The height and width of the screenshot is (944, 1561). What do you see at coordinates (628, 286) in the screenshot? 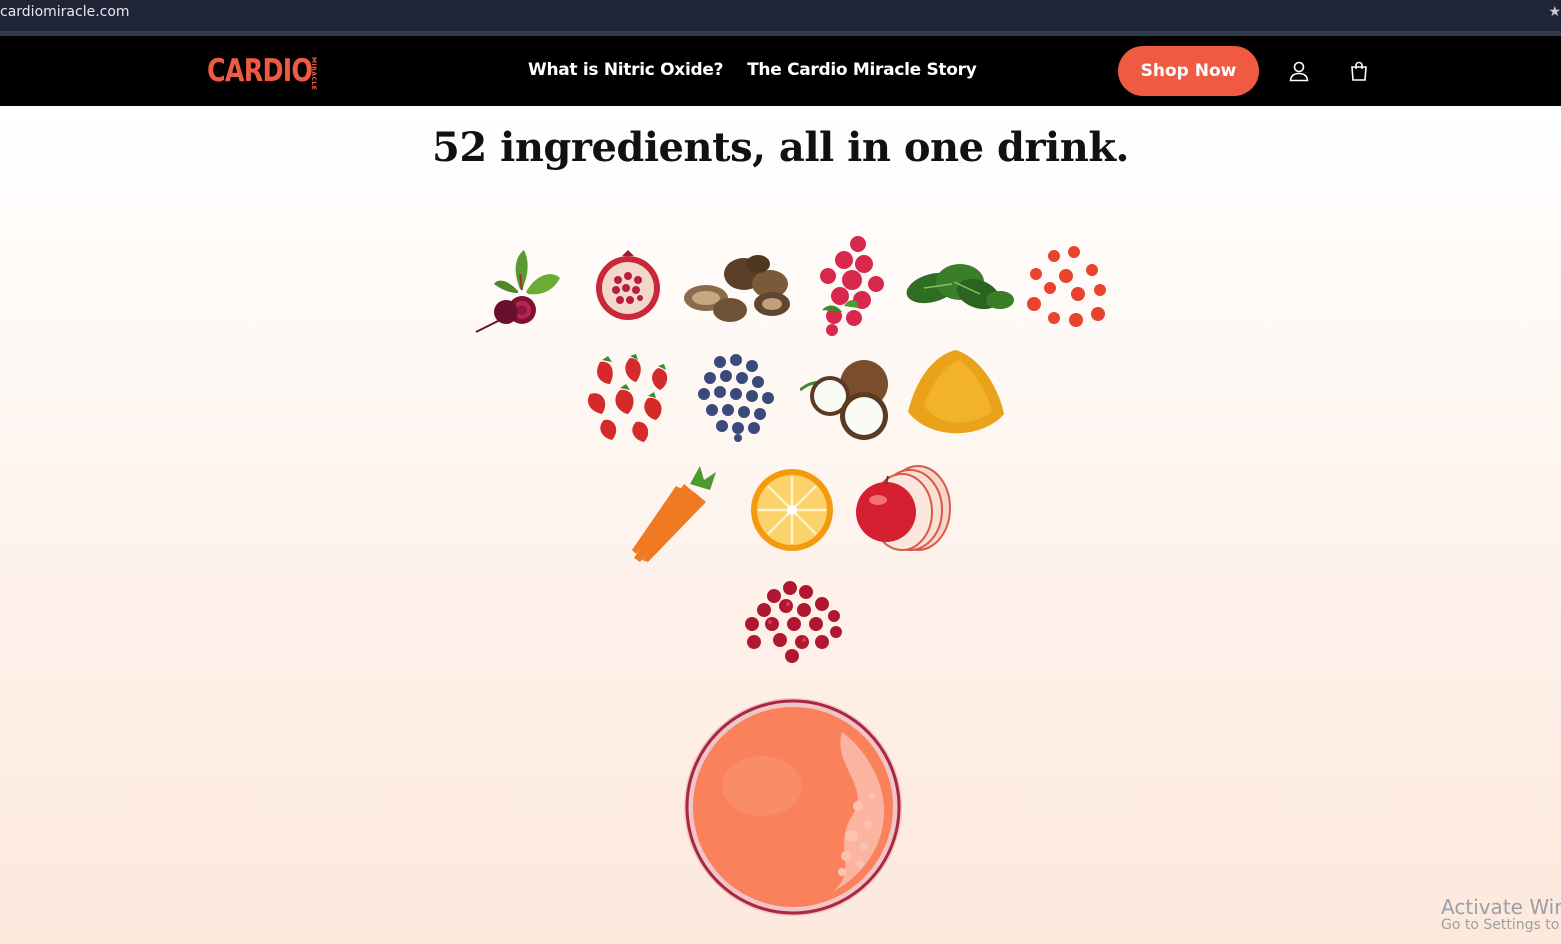
I see `pomegranate-image` at bounding box center [628, 286].